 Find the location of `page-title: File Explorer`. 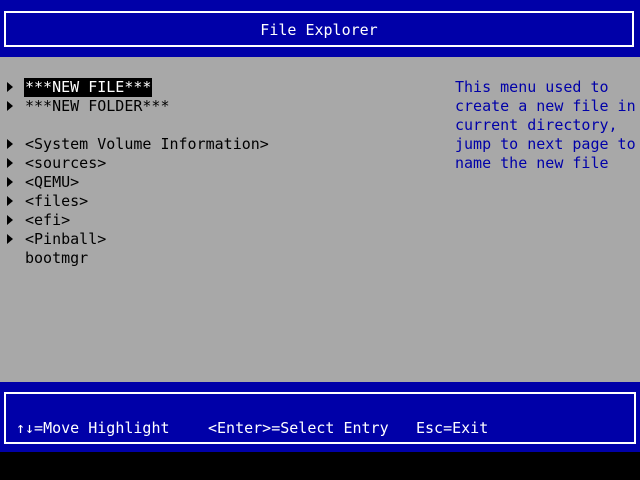

page-title: File Explorer is located at coordinates (319, 30).